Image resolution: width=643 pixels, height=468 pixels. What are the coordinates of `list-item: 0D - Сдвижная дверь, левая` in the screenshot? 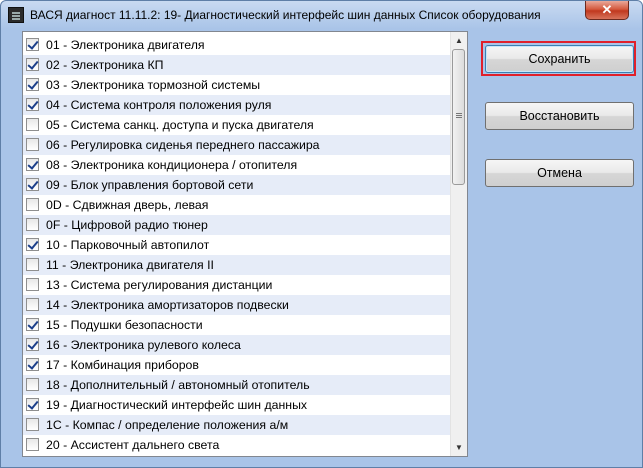 It's located at (236, 205).